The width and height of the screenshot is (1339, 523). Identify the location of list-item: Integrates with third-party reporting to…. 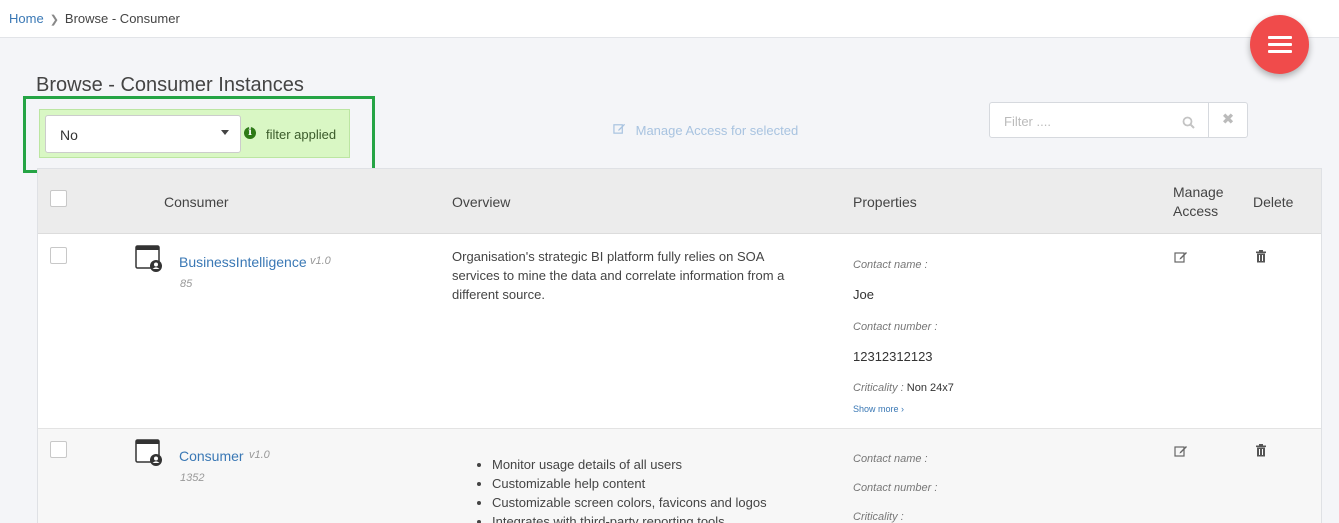
(629, 517).